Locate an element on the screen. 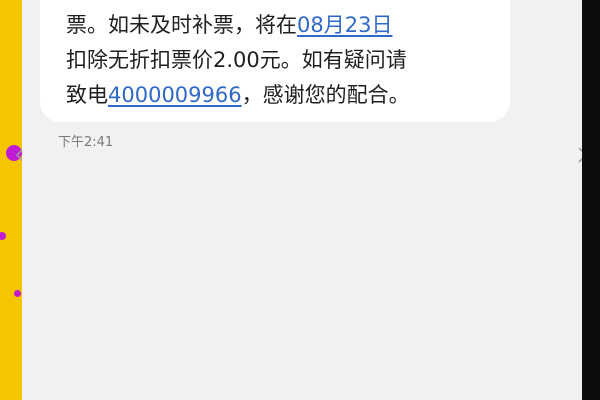 The image size is (600, 400). message-line-1-text: 票。如未及时补票，将在 is located at coordinates (181, 25).